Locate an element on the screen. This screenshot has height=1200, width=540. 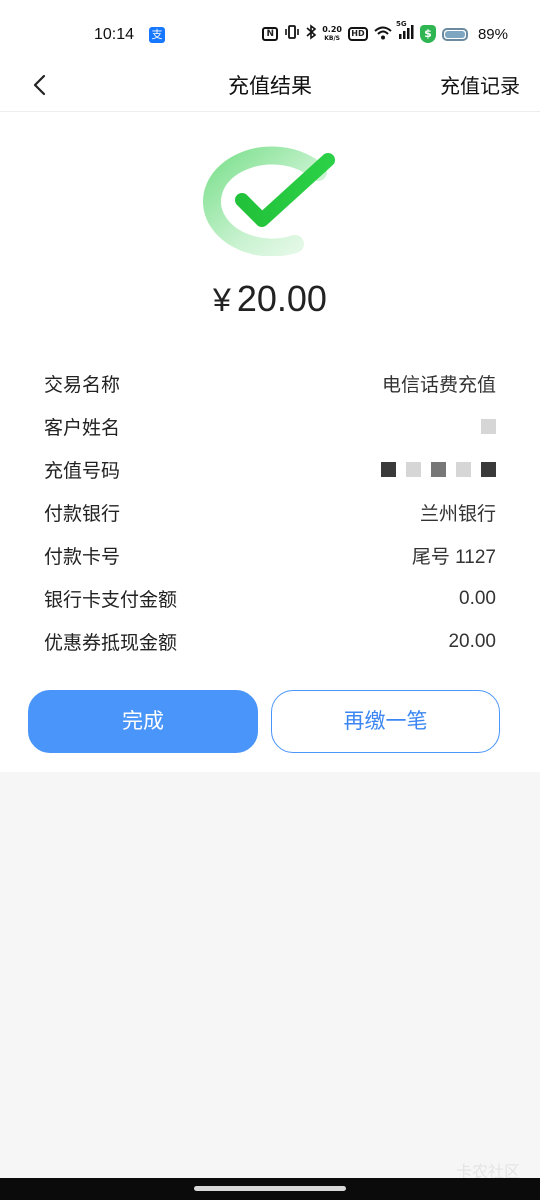
detail-row-coupon-amount: 优惠券抵现金额 20.00 is located at coordinates (270, 641).